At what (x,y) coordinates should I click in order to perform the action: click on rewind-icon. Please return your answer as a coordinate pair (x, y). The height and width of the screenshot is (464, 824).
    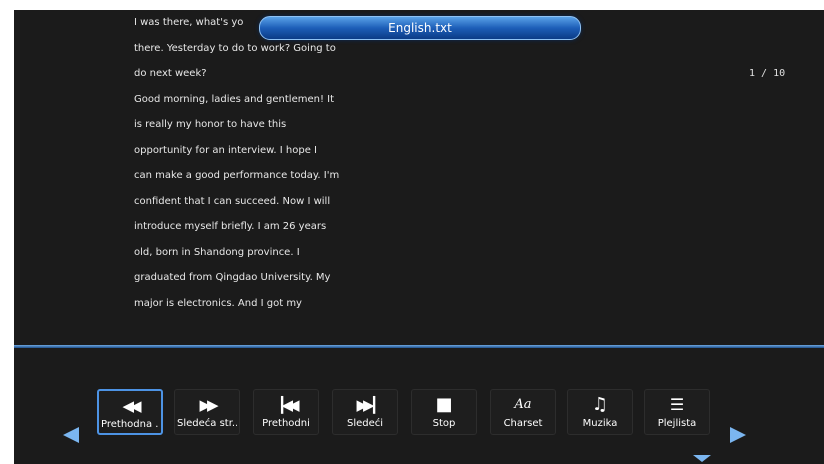
    Looking at the image, I should click on (130, 406).